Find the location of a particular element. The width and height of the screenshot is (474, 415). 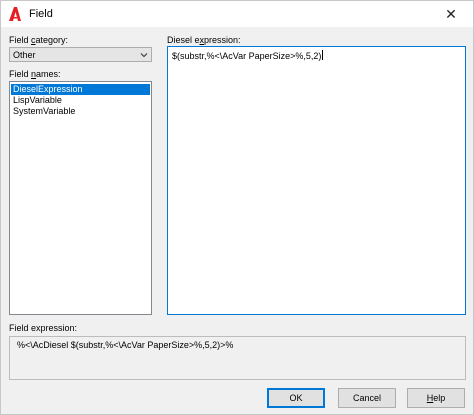

close-button: ✕ is located at coordinates (451, 14).